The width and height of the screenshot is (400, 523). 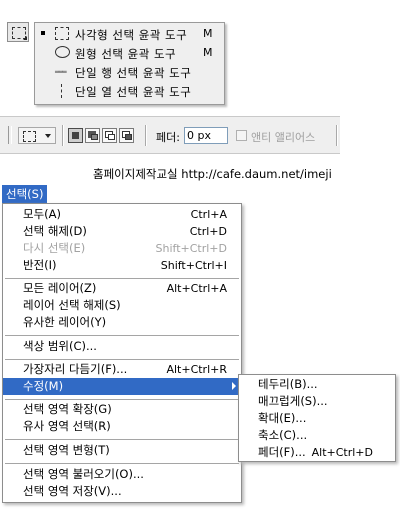 What do you see at coordinates (126, 54) in the screenshot?
I see `flyout-item-label: 원형 선택 윤곽 도구` at bounding box center [126, 54].